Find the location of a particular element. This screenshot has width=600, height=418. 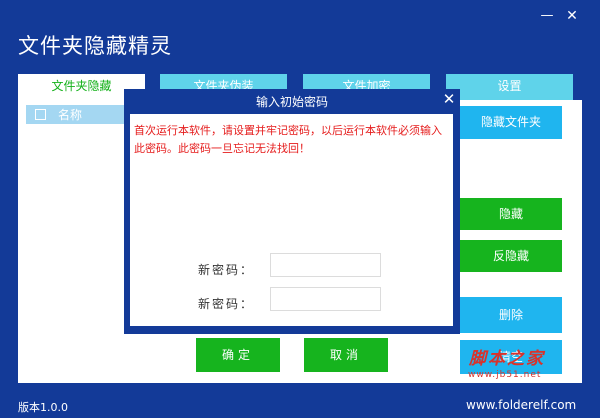

column-name-header: 名称 is located at coordinates (70, 114).